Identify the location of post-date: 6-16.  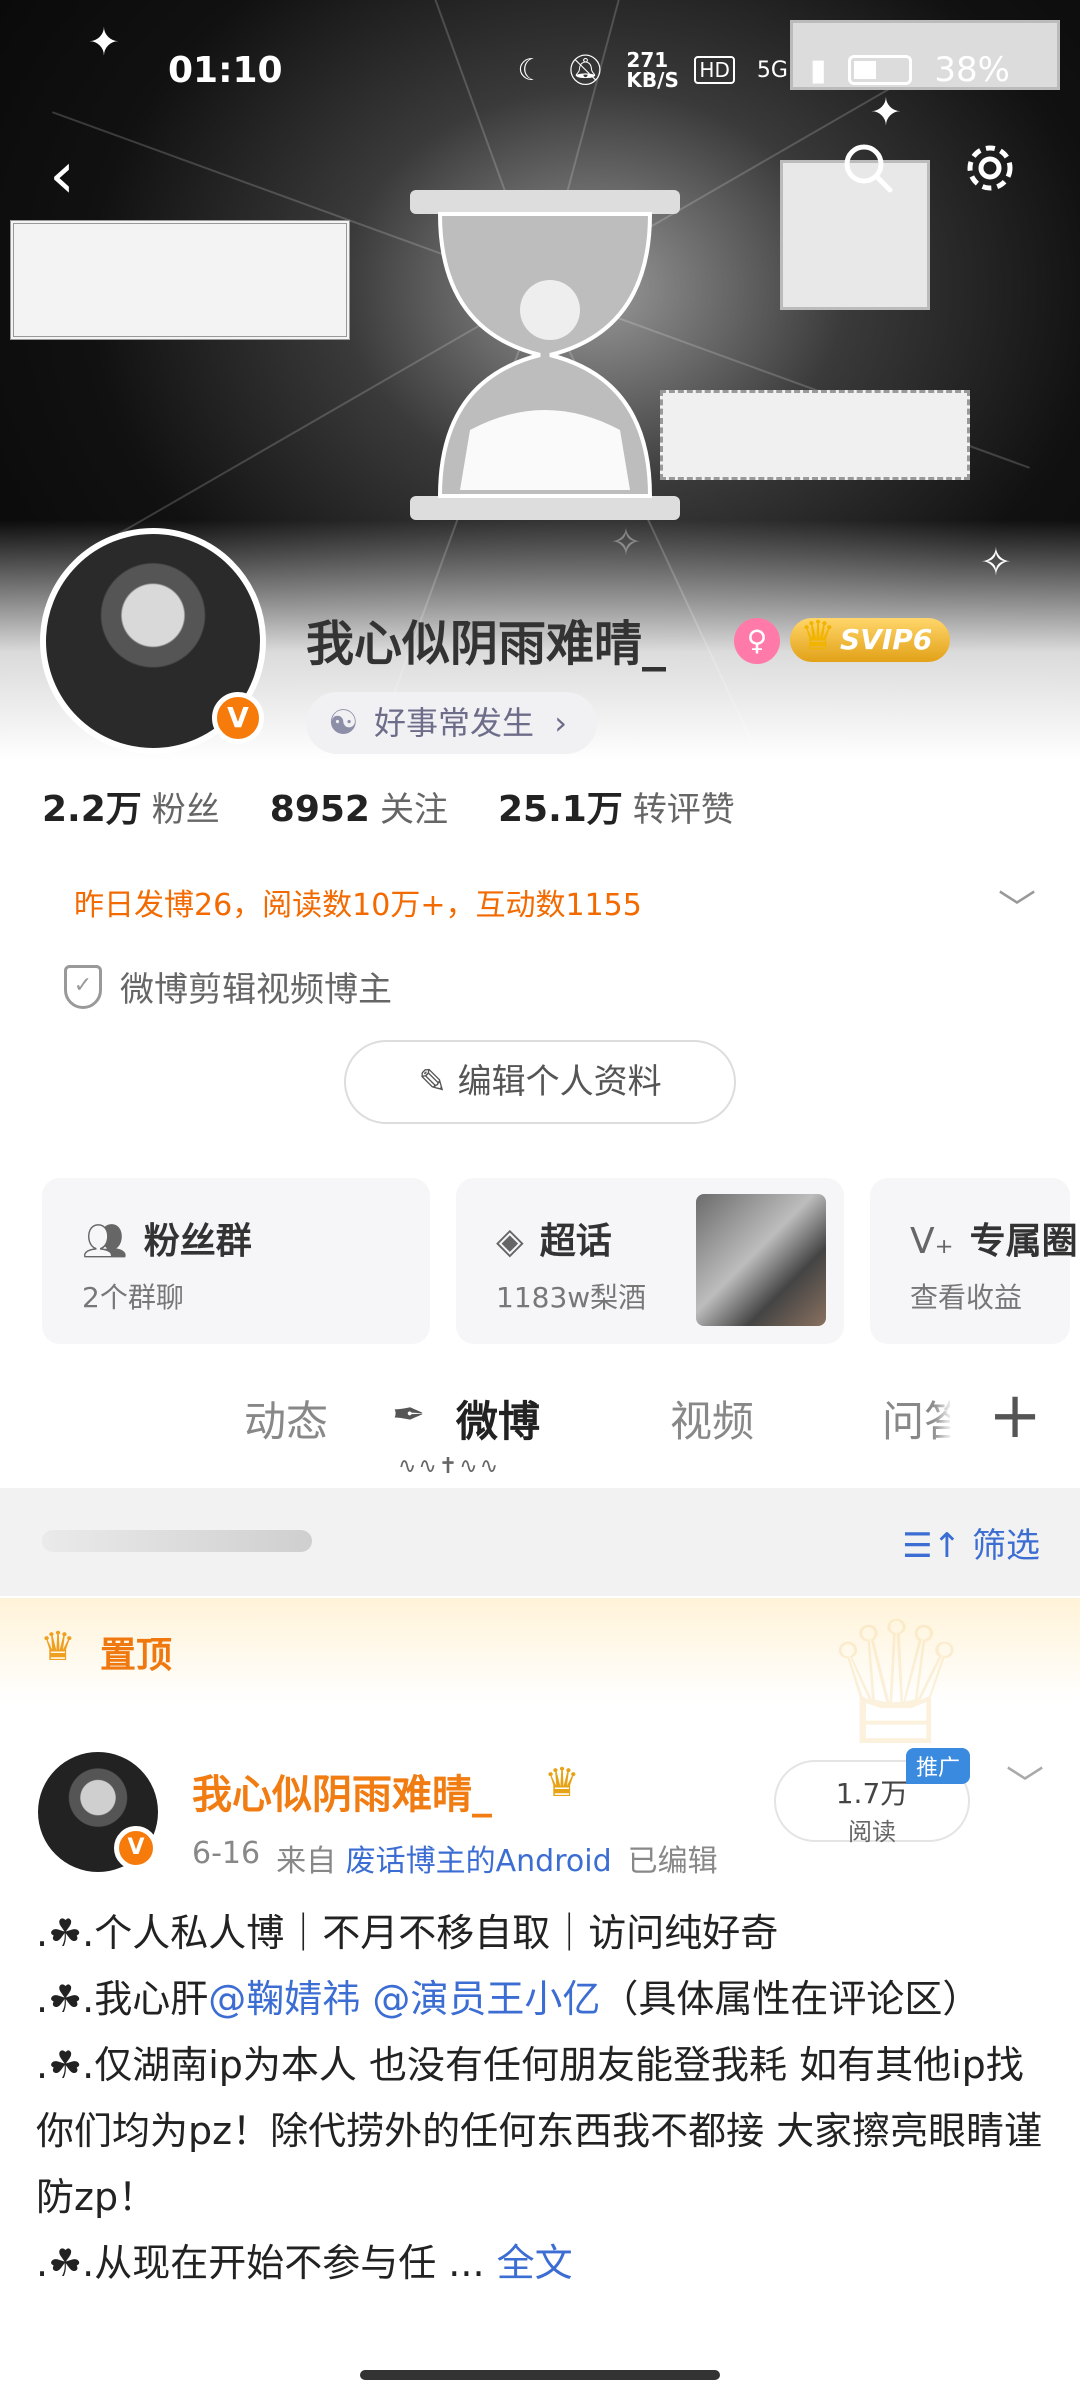
(226, 1853).